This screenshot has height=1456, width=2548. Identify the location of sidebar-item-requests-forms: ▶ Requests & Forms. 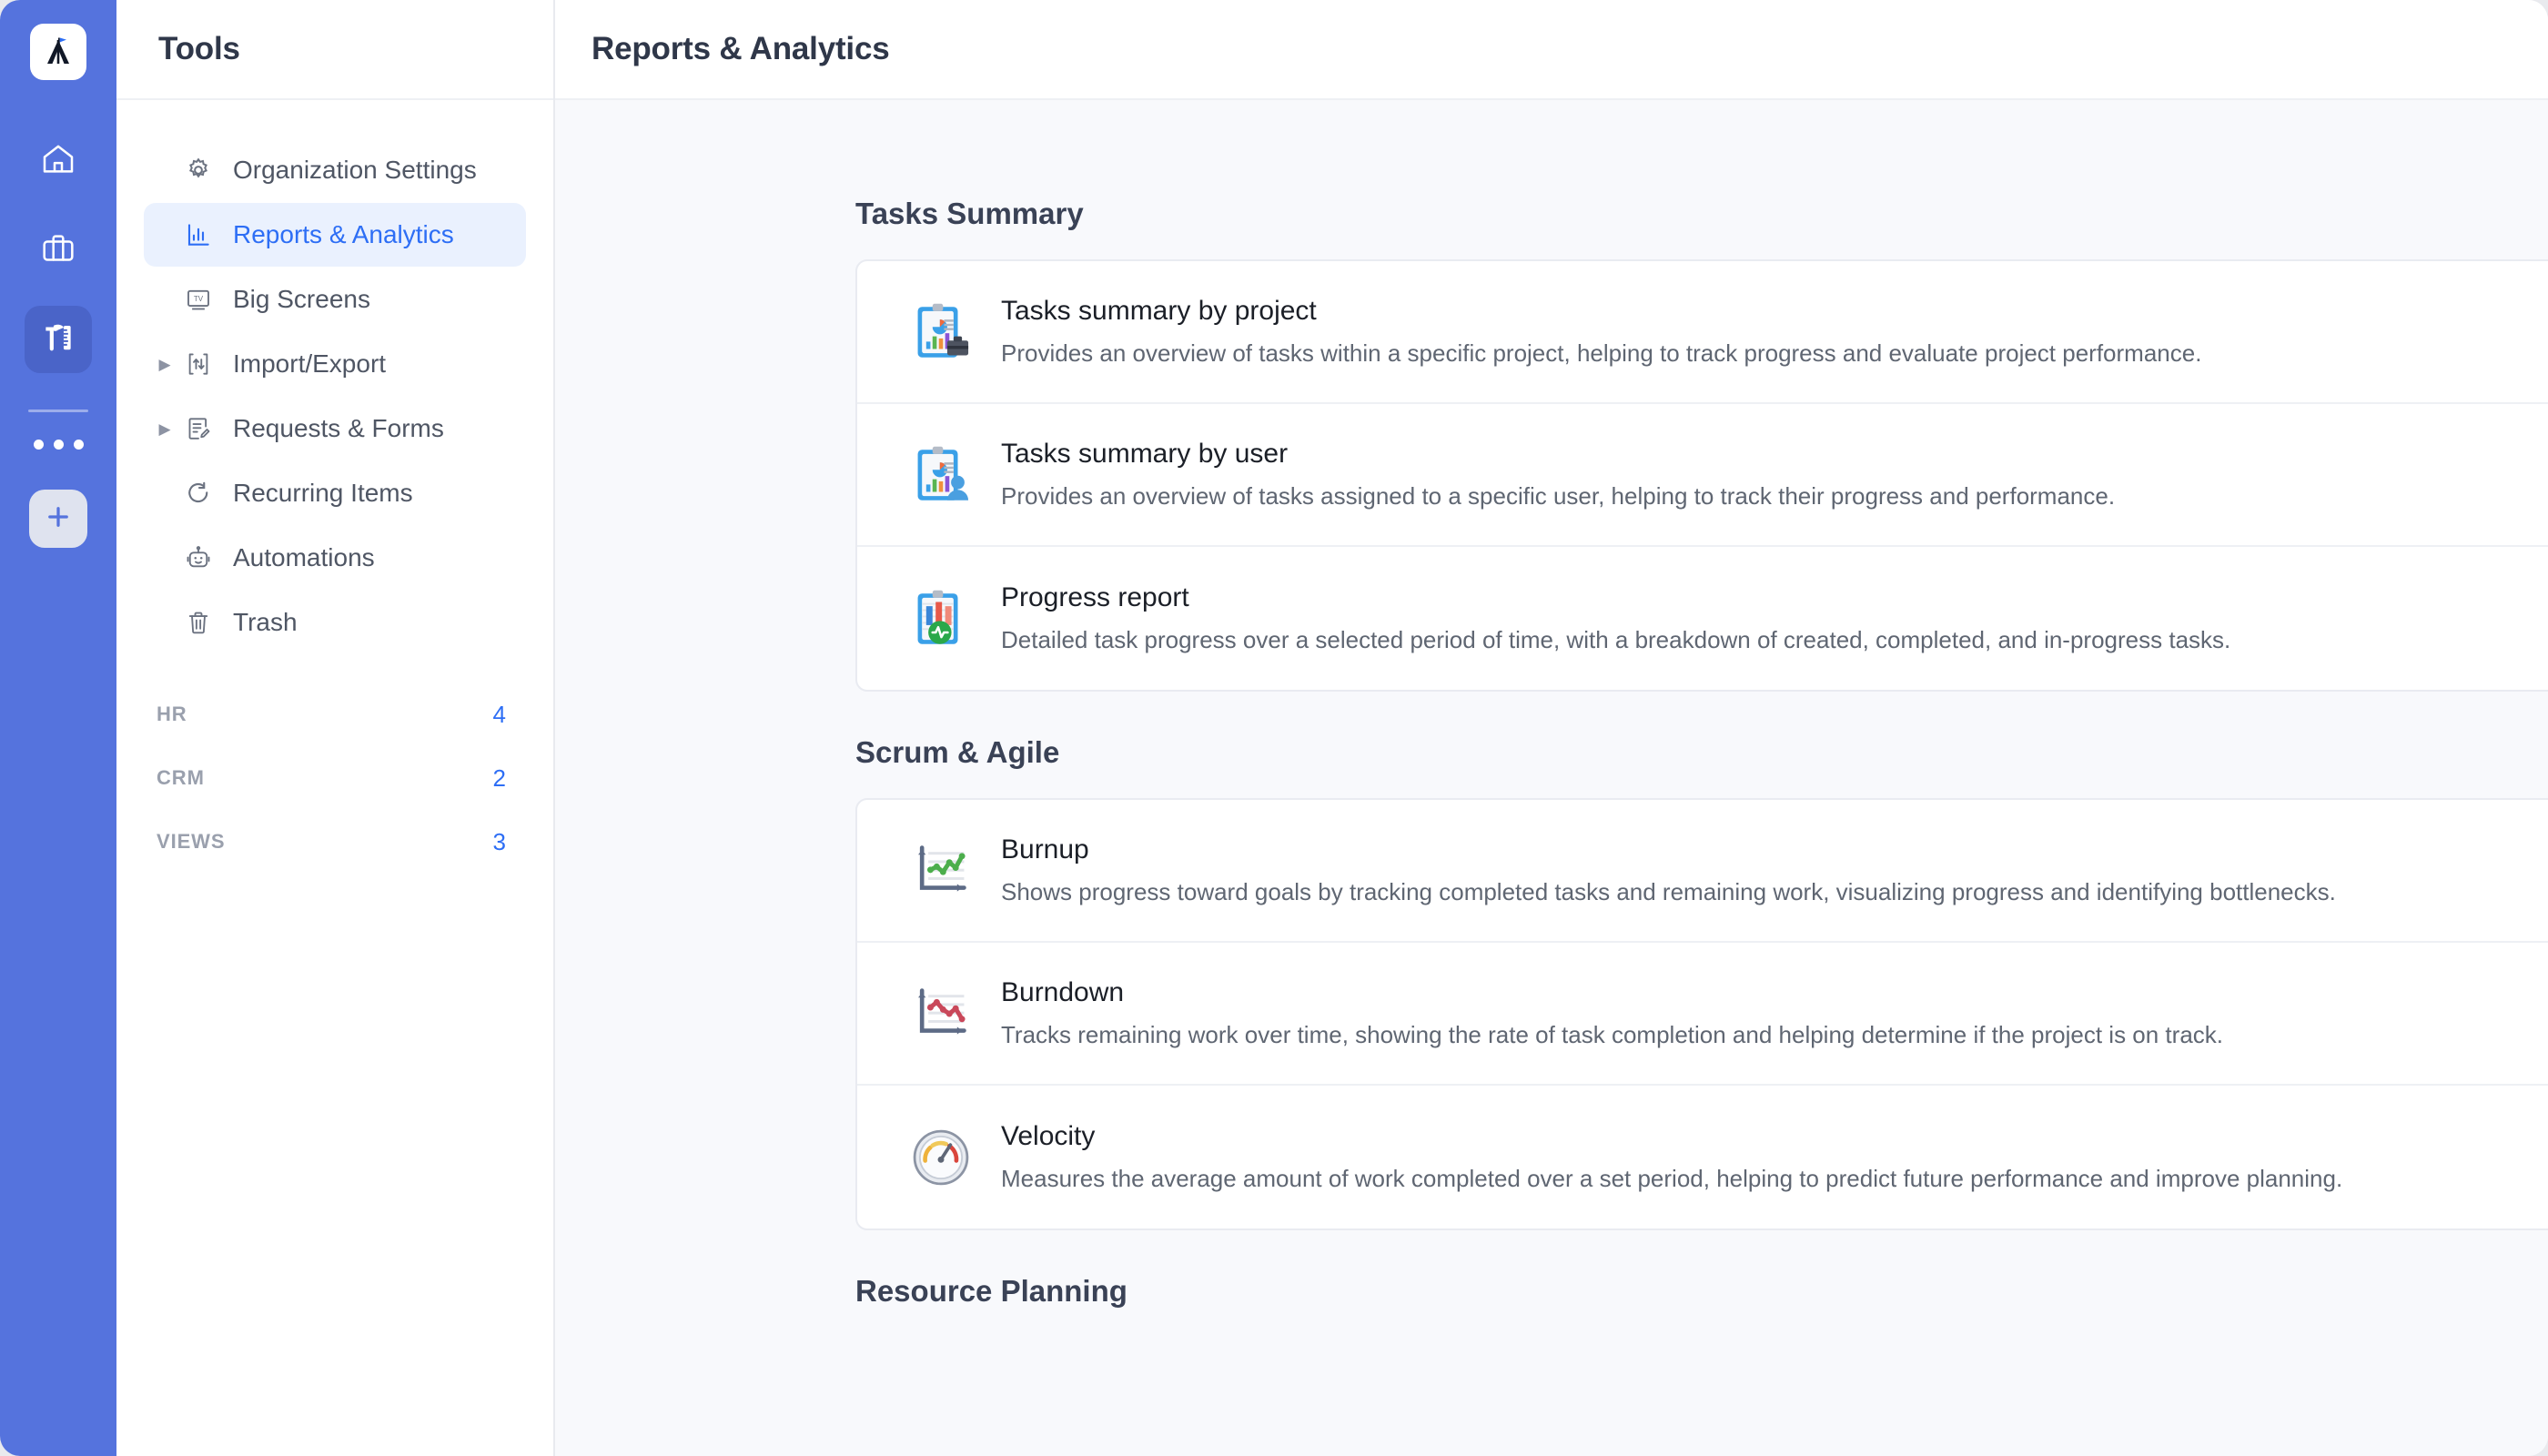
(335, 429).